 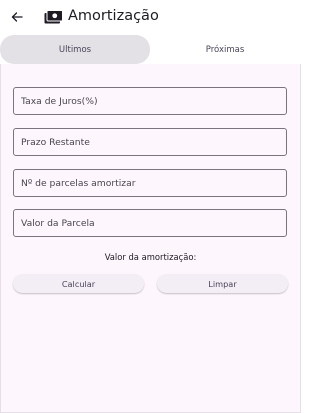 I want to click on page-title: Amortização, so click(x=113, y=16).